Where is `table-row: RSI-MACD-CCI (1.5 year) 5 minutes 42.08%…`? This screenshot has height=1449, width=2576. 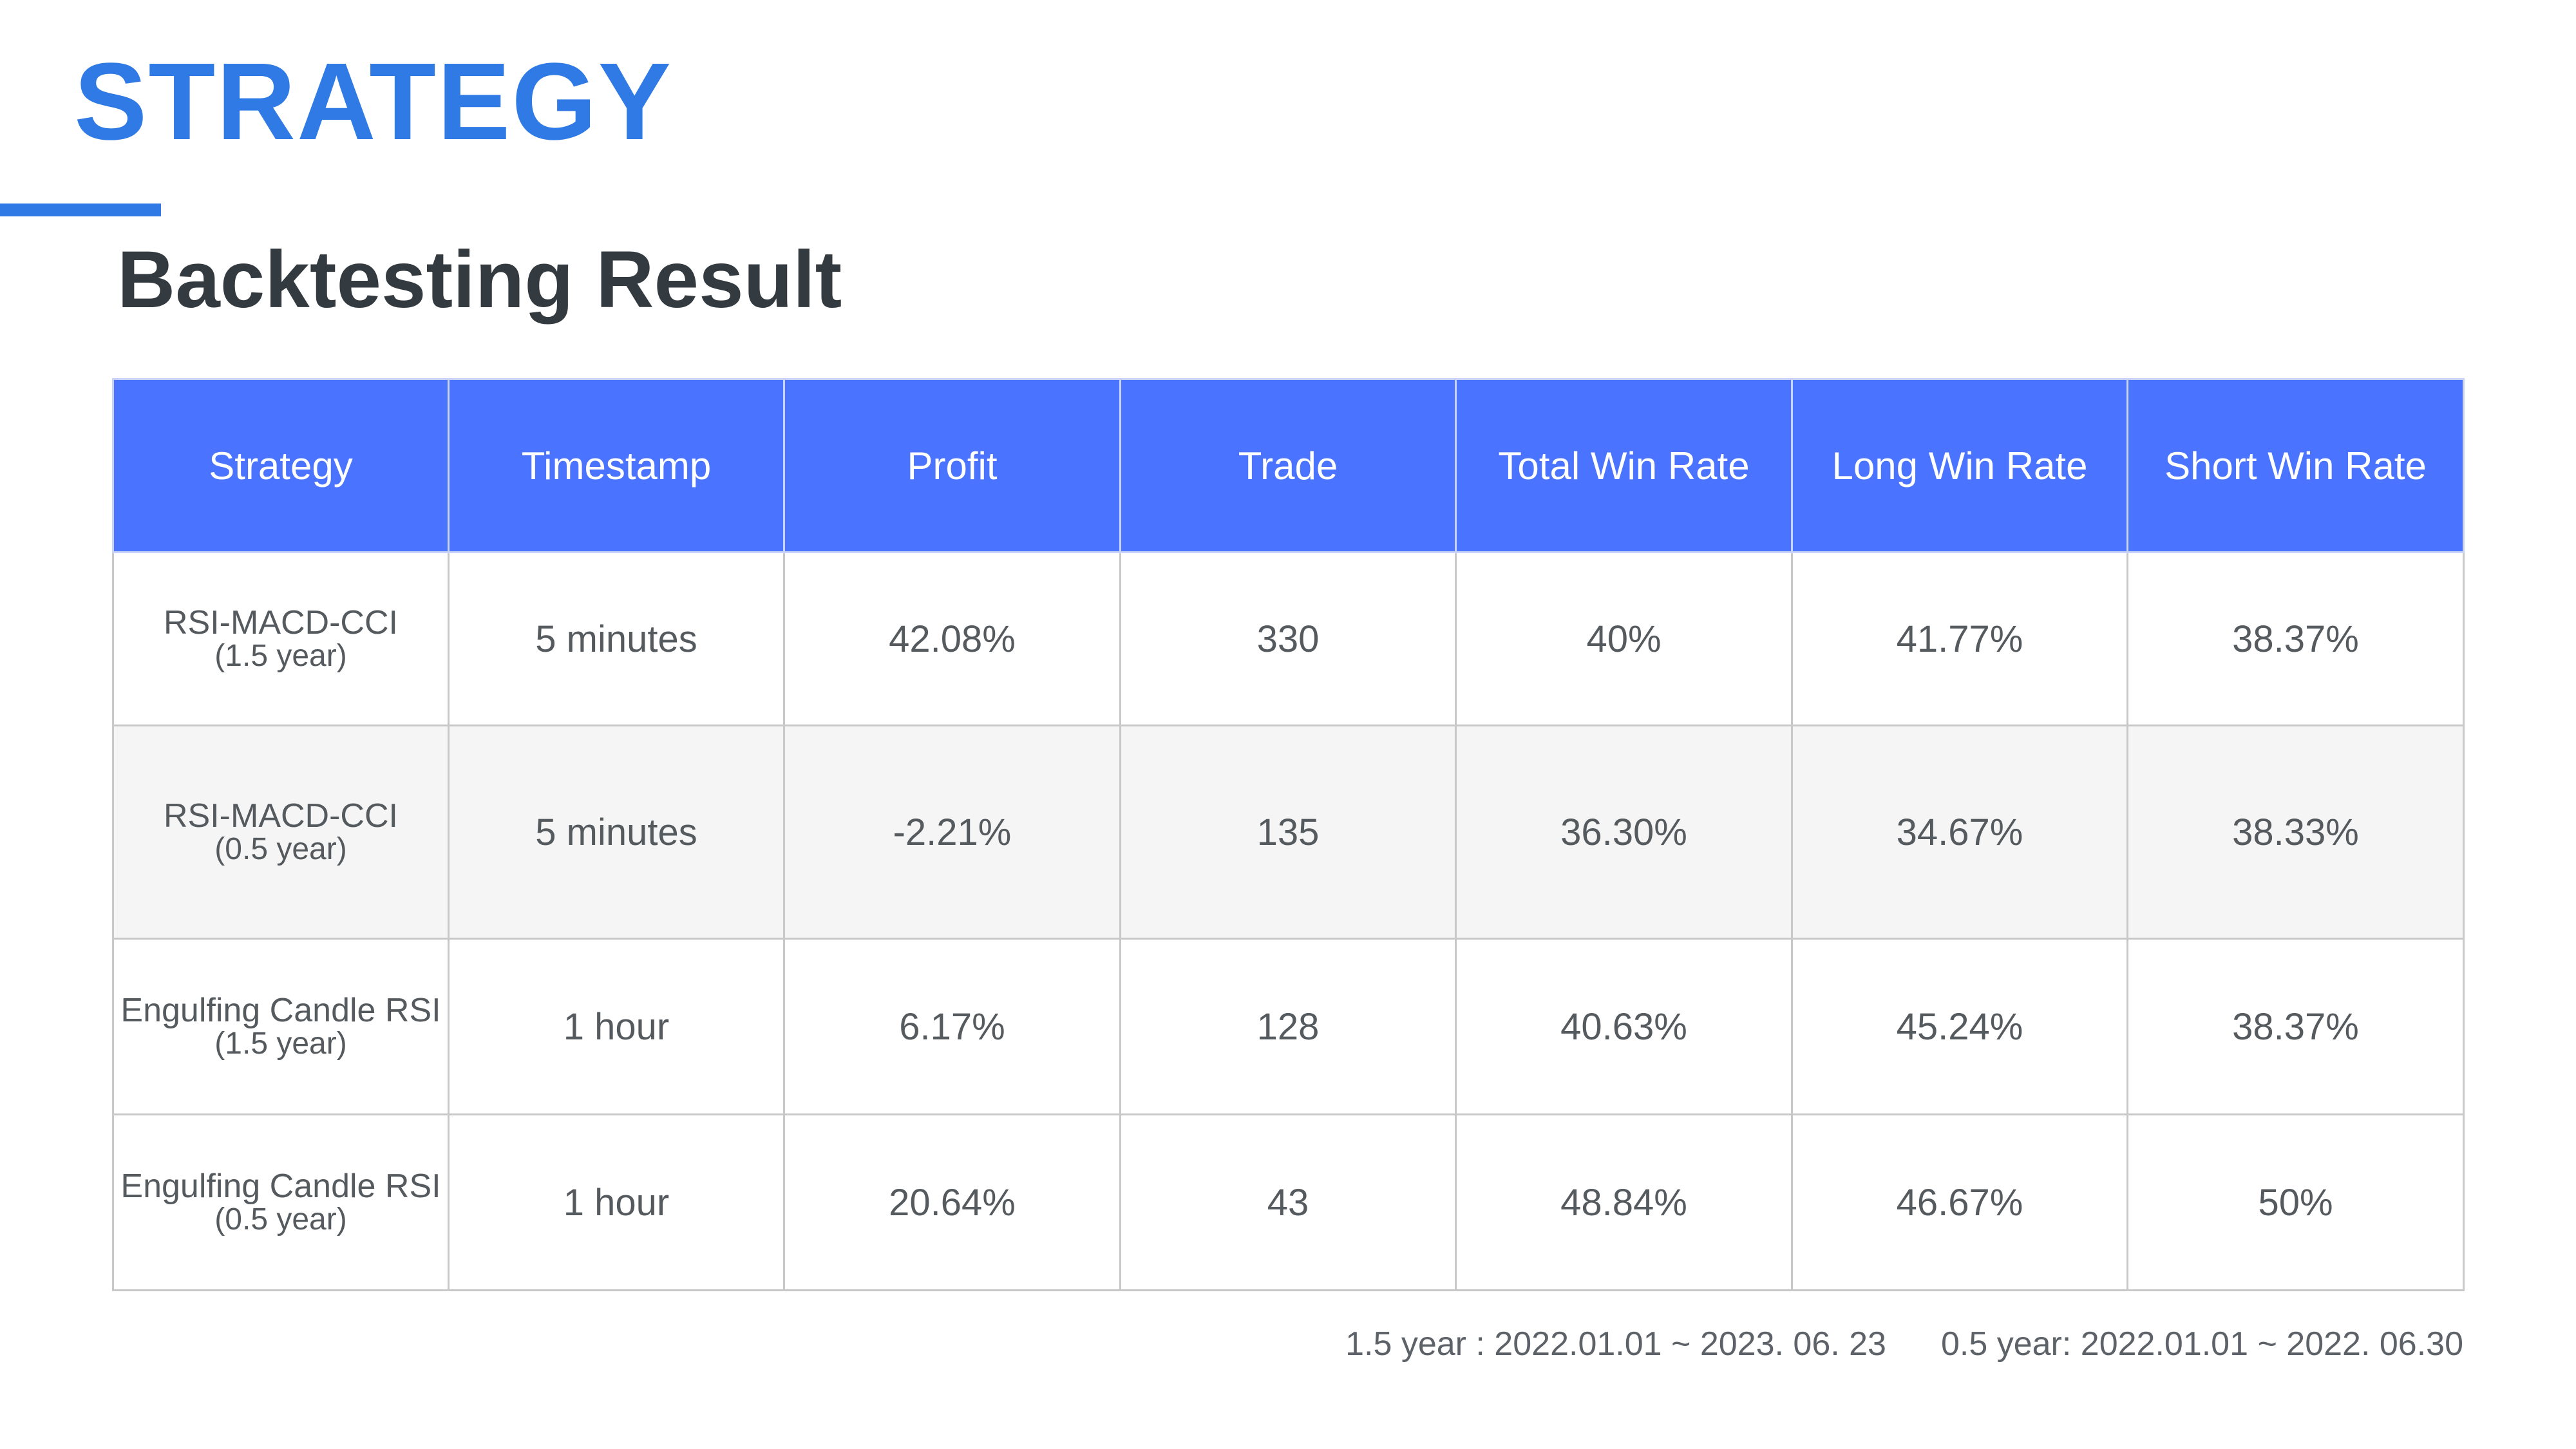 table-row: RSI-MACD-CCI (1.5 year) 5 minutes 42.08%… is located at coordinates (1288, 638).